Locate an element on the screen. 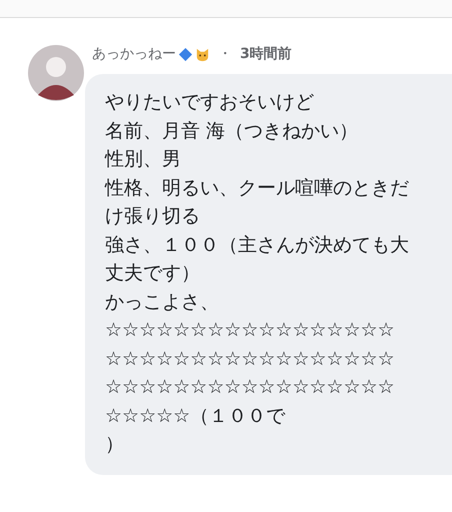  comment-text: やりたいですおそいけど is located at coordinates (210, 102).